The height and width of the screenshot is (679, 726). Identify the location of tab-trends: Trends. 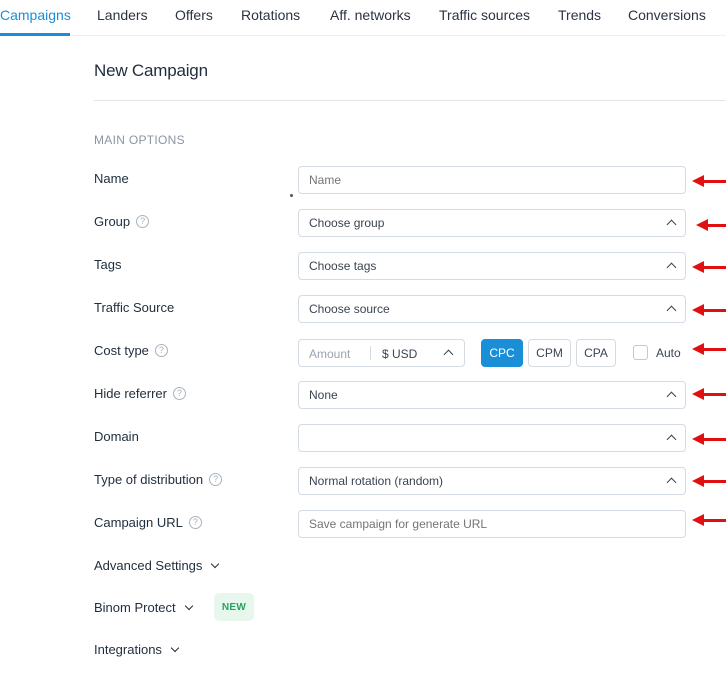
(579, 15).